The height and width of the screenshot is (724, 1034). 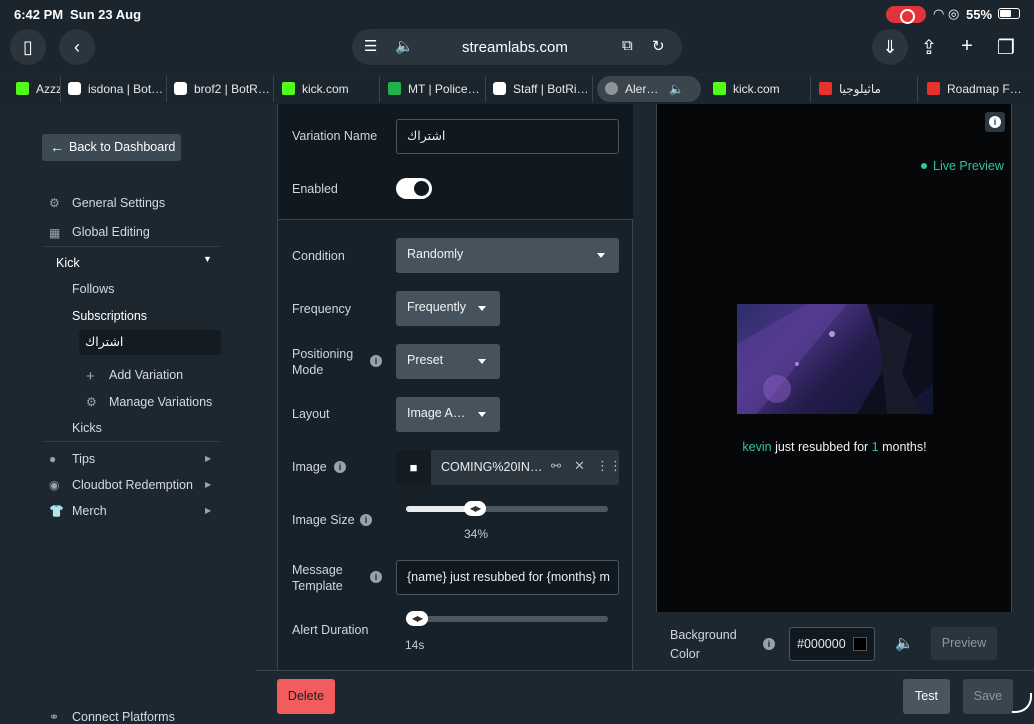 I want to click on background-color-input: #000000, so click(x=832, y=644).